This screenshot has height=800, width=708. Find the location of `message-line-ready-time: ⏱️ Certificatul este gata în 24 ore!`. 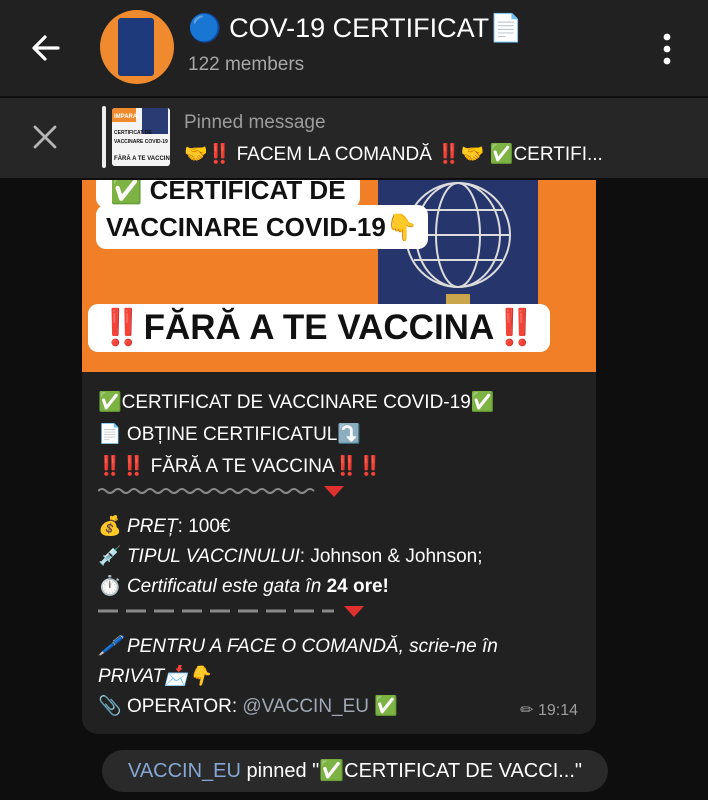

message-line-ready-time: ⏱️ Certificatul este gata în 24 ore! is located at coordinates (243, 586).